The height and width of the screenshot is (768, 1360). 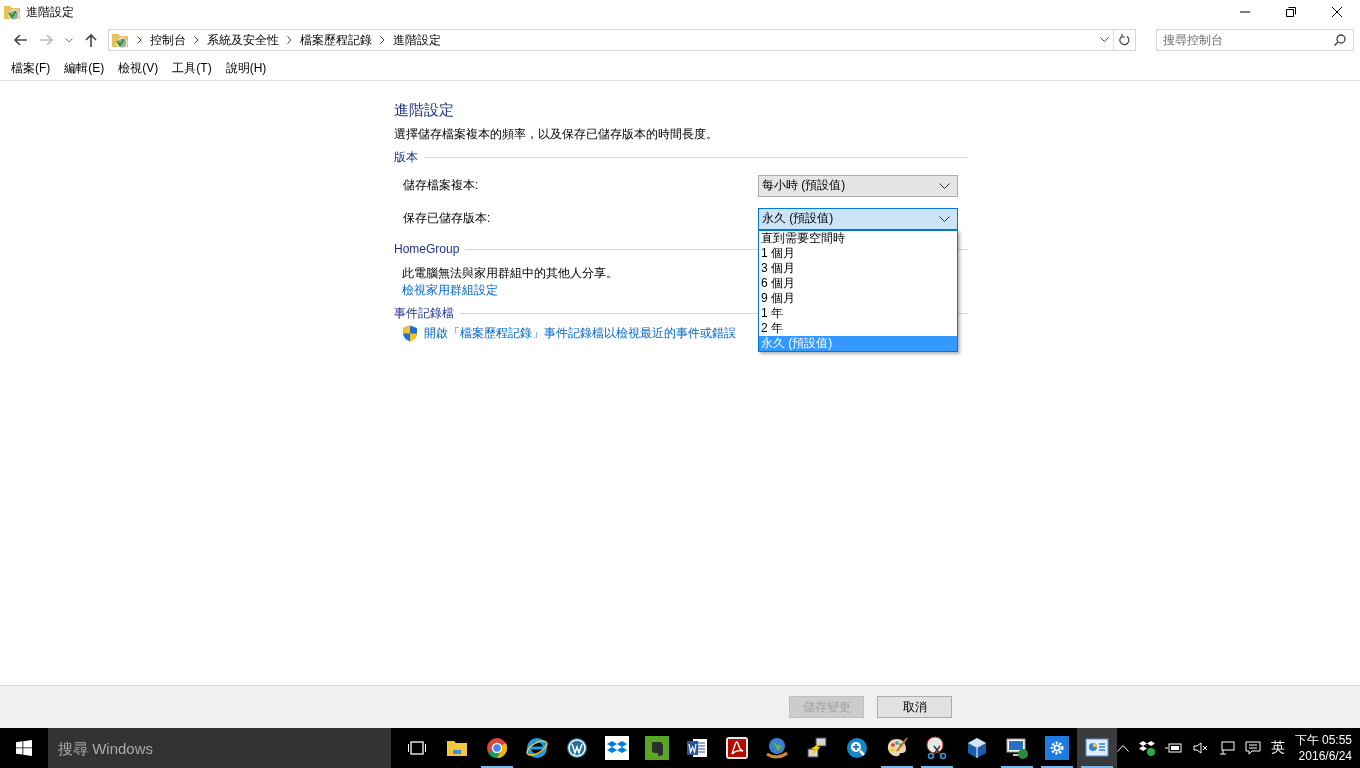 I want to click on menu-item: 檢視(V), so click(x=138, y=68).